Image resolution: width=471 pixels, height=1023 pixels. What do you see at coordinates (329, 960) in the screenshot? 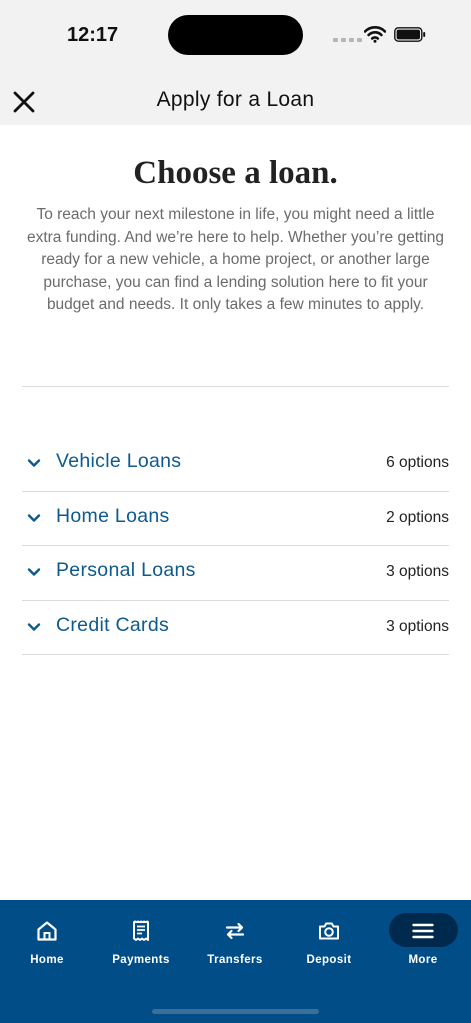
I see `tab-label: Deposit` at bounding box center [329, 960].